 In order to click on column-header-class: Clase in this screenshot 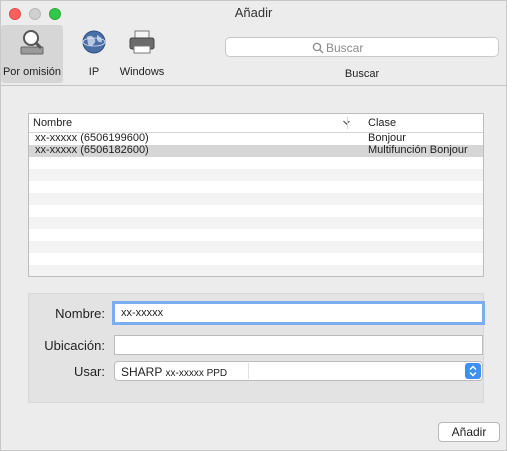, I will do `click(382, 123)`.